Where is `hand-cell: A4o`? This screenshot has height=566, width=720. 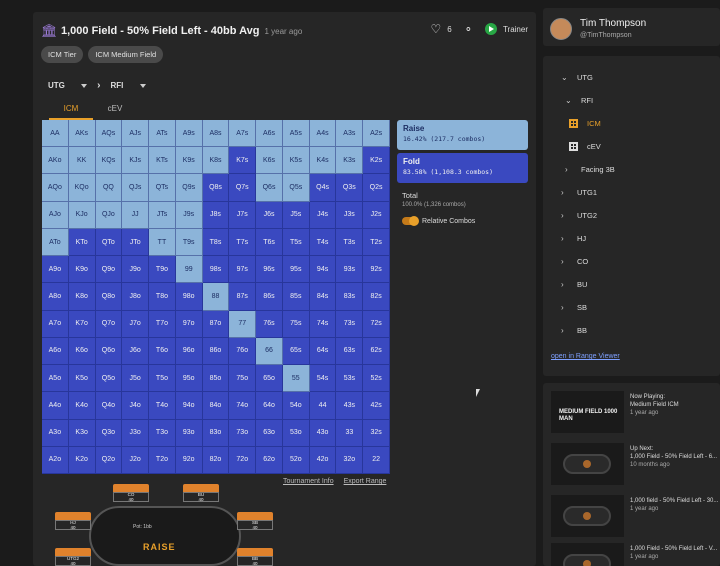 hand-cell: A4o is located at coordinates (55, 406).